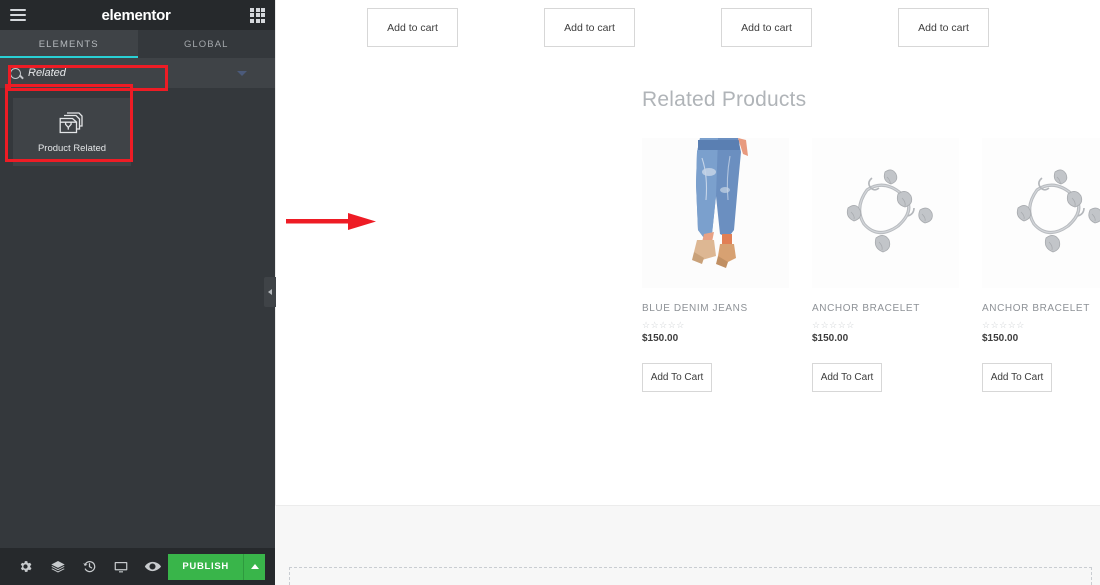 This screenshot has width=1100, height=585. Describe the element at coordinates (205, 566) in the screenshot. I see `publish-button: PUBLISH` at that location.